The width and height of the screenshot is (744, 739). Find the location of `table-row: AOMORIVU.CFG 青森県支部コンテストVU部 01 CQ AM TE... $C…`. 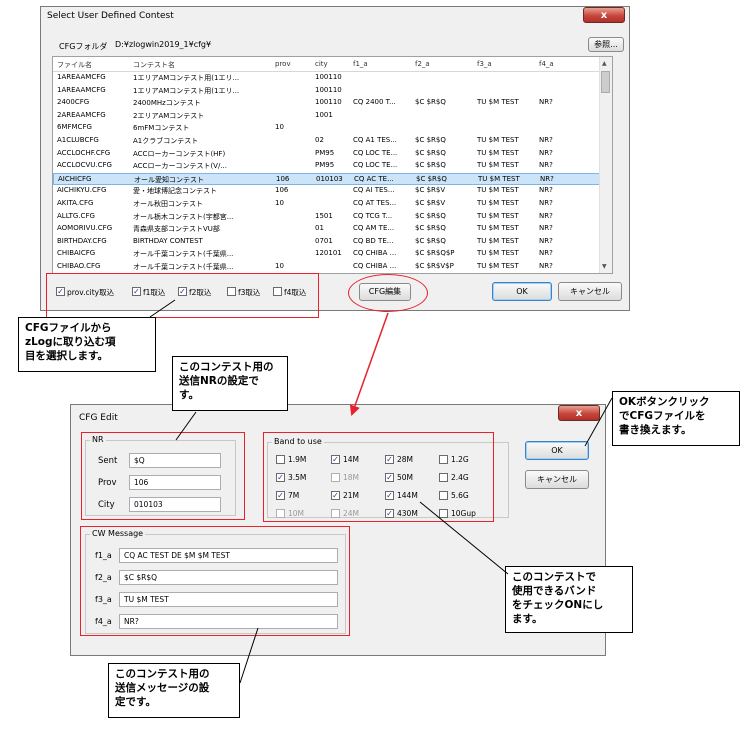

table-row: AOMORIVU.CFG 青森県支部コンテストVU部 01 CQ AM TE... $C… is located at coordinates (327, 229).